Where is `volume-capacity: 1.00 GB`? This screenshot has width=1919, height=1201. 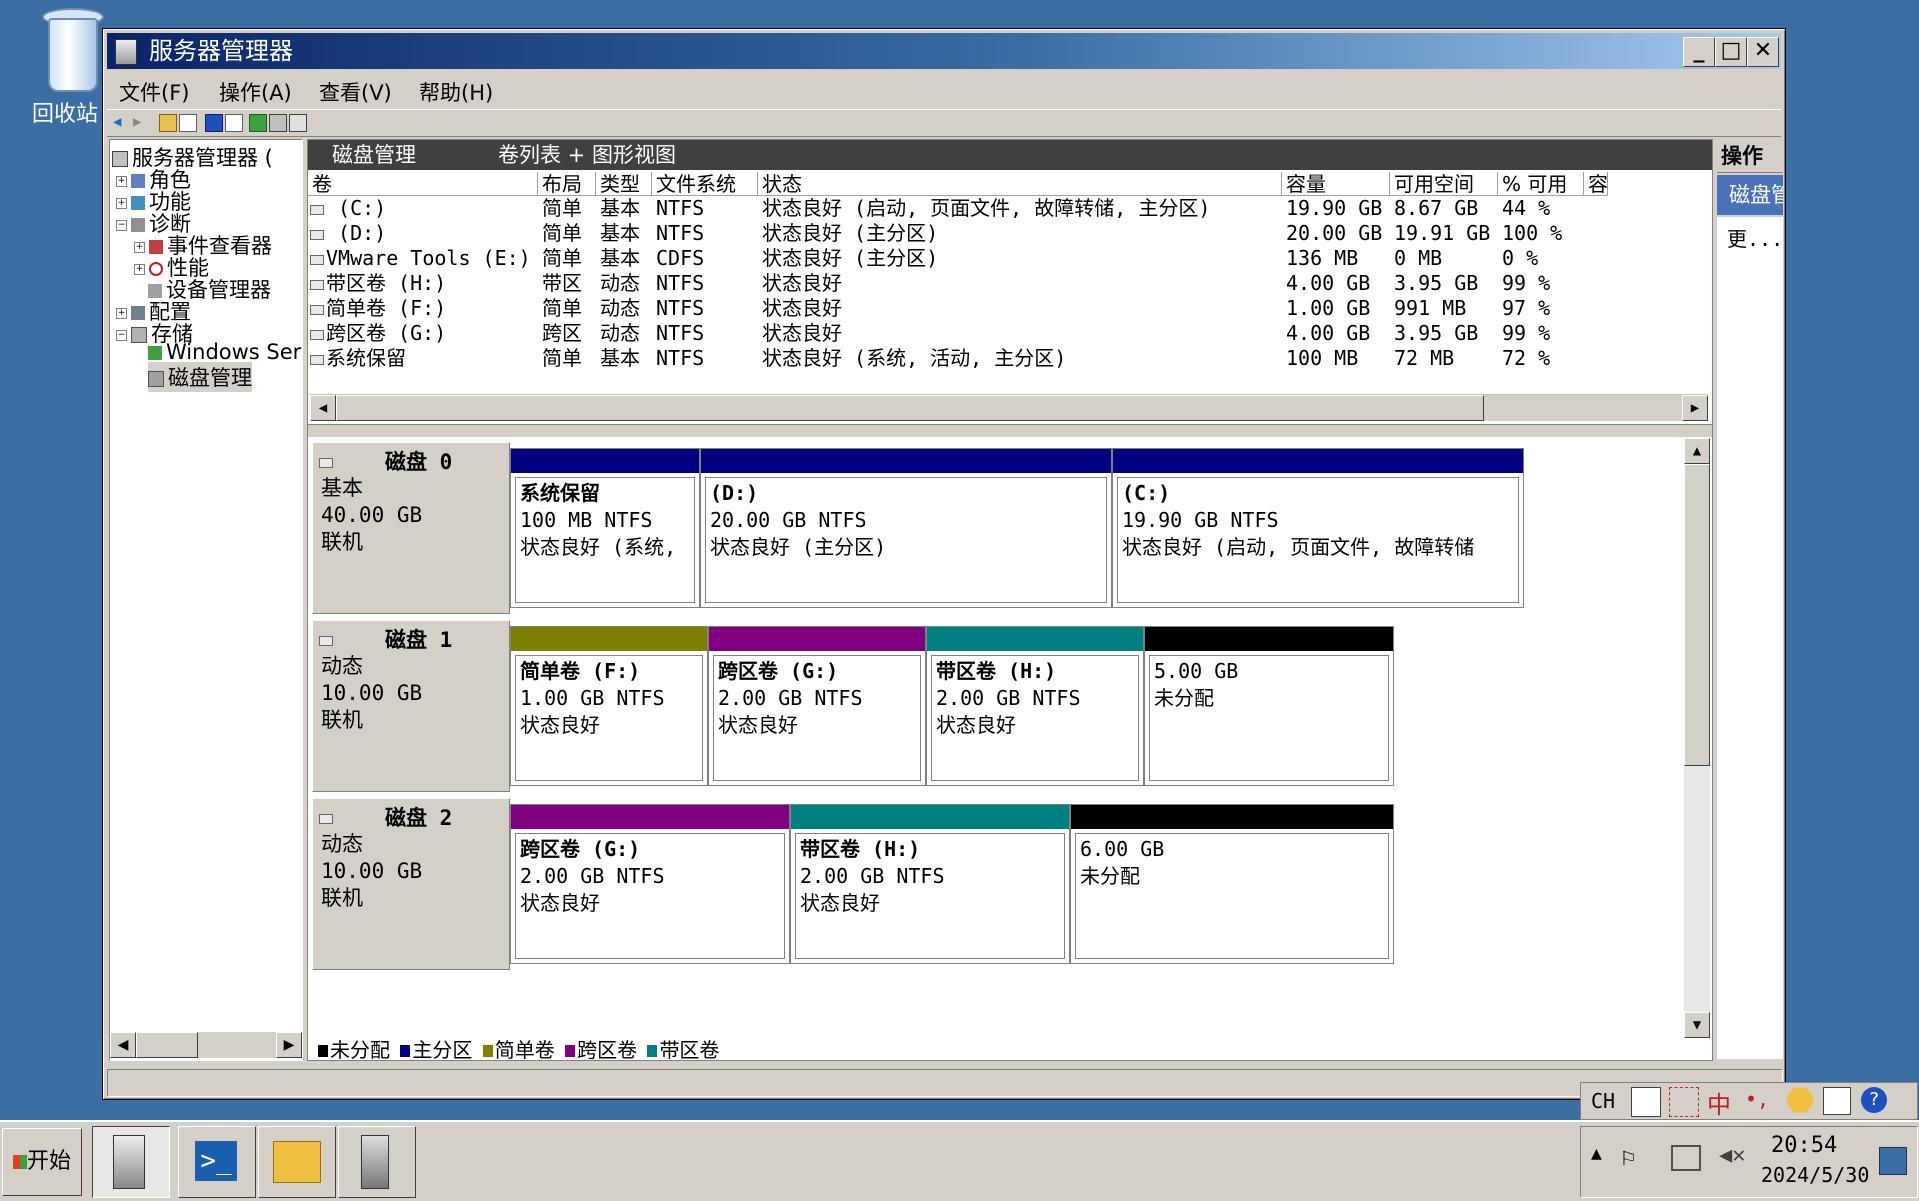 volume-capacity: 1.00 GB is located at coordinates (1328, 308).